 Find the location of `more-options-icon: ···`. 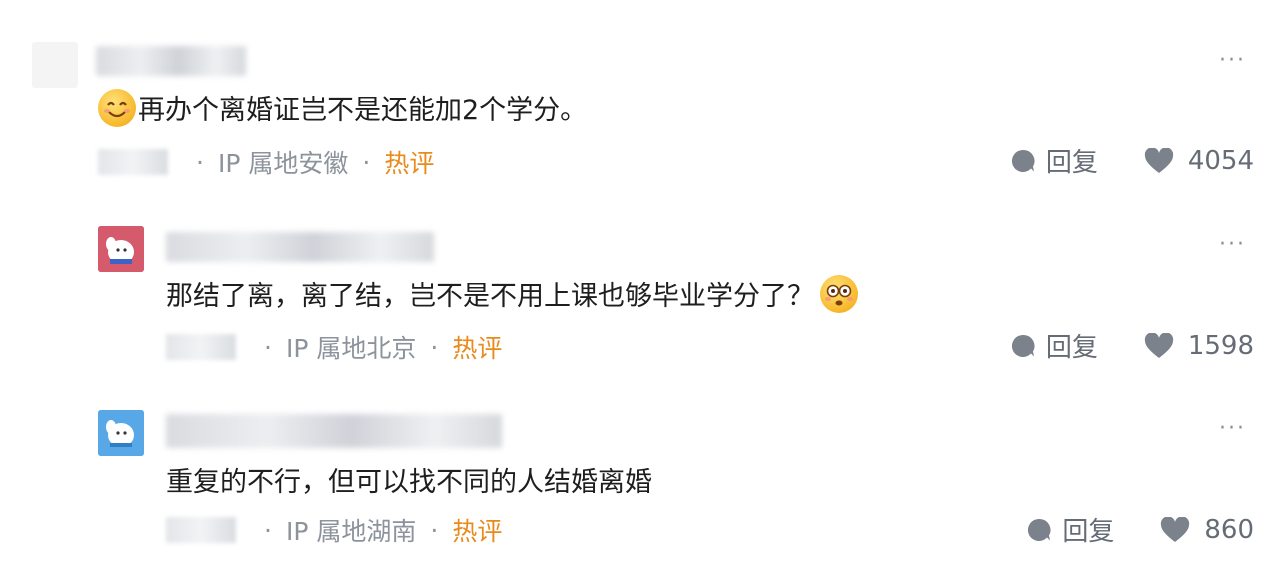

more-options-icon: ··· is located at coordinates (1232, 428).